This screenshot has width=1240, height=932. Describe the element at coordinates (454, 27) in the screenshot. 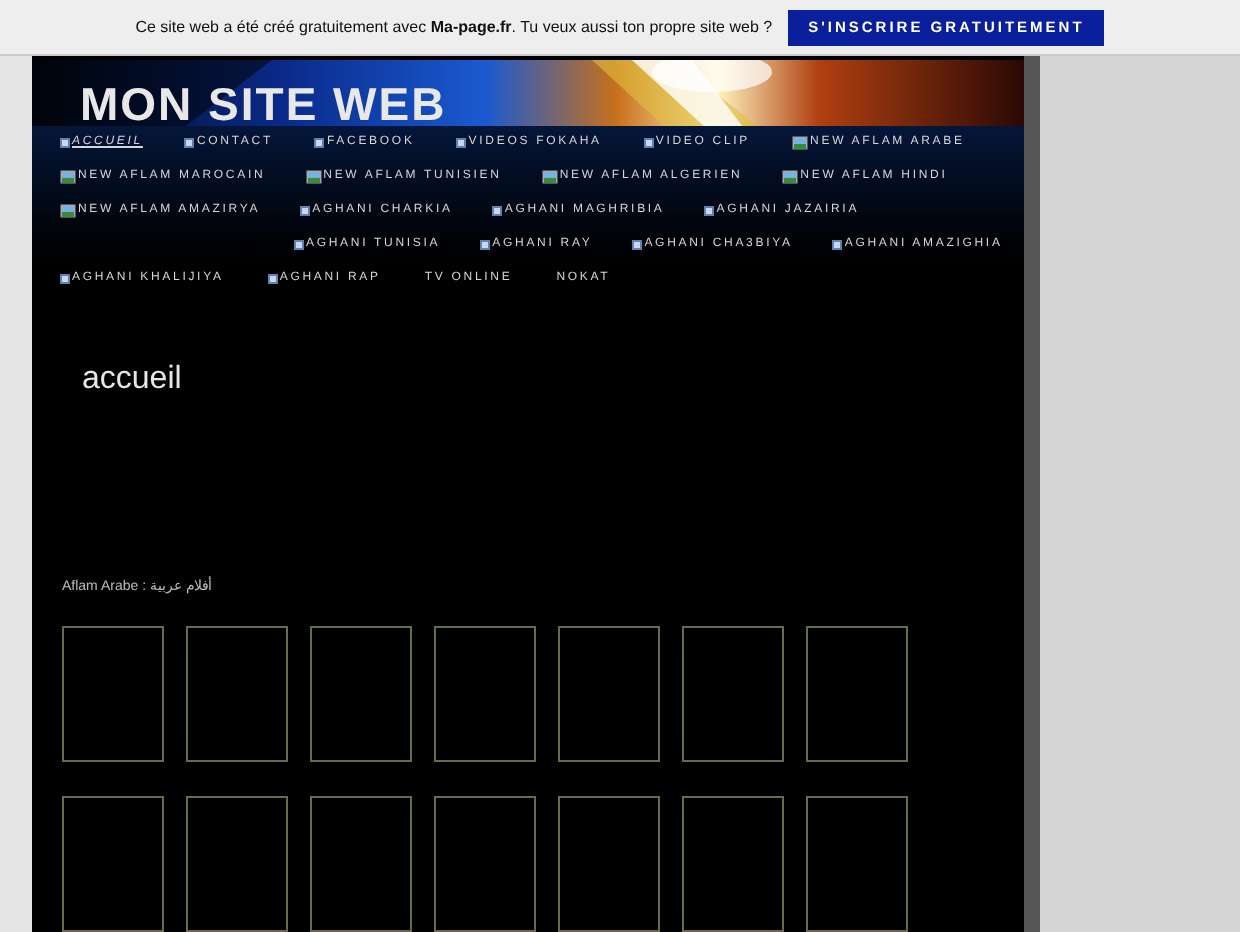

I see `promo-text: Ce site web a été créé gratuitement avec Ma-page.fr. Tu veux aussi ton propre site web ?` at that location.